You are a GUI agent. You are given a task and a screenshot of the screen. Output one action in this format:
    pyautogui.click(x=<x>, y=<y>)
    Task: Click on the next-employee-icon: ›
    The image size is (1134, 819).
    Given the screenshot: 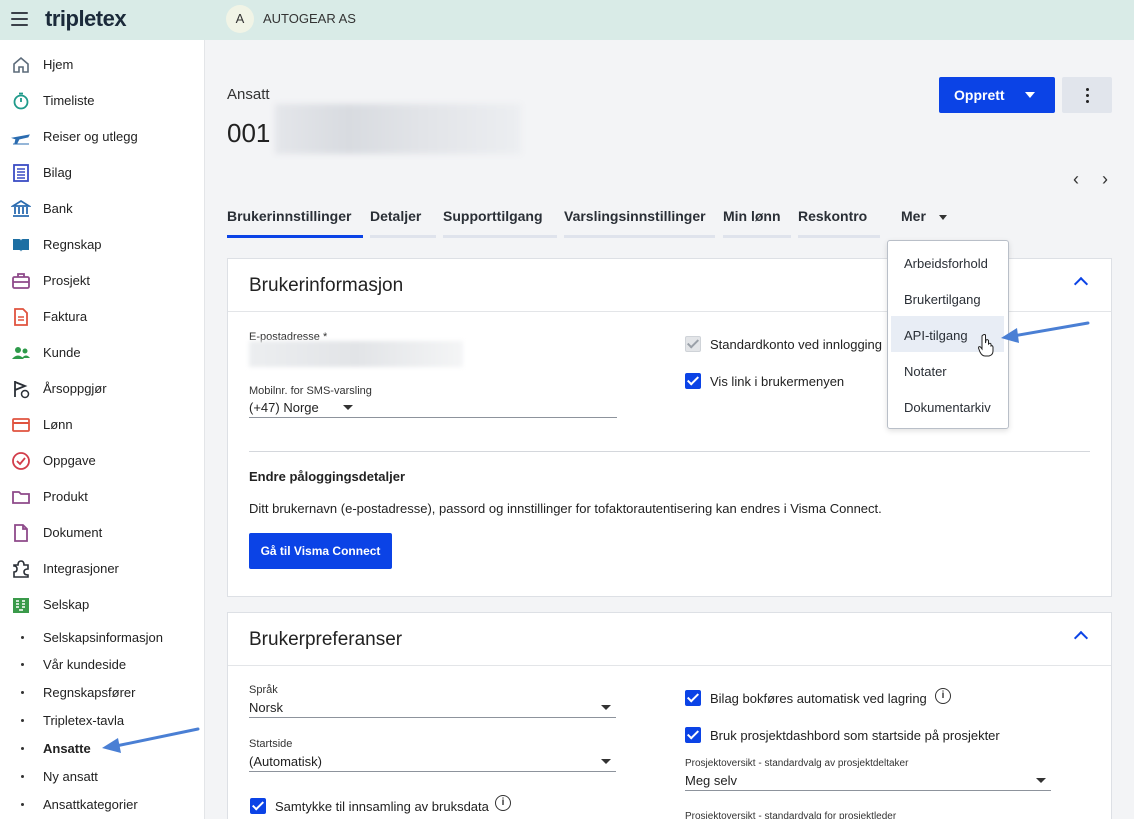 What is the action you would take?
    pyautogui.click(x=1105, y=179)
    